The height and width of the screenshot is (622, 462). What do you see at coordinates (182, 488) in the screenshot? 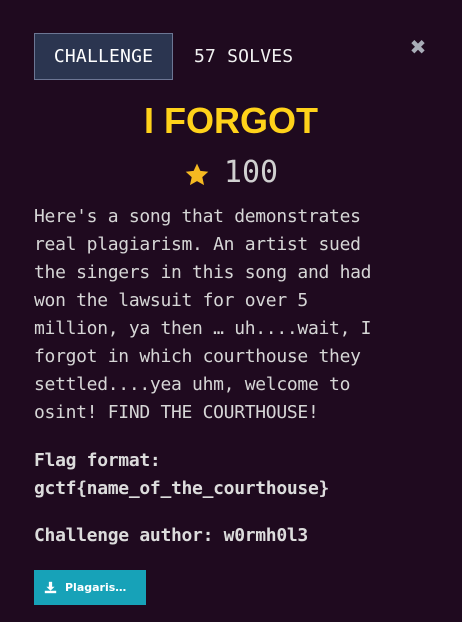
I see `flag-format-value: gctf{name_of_the_courthouse}` at bounding box center [182, 488].